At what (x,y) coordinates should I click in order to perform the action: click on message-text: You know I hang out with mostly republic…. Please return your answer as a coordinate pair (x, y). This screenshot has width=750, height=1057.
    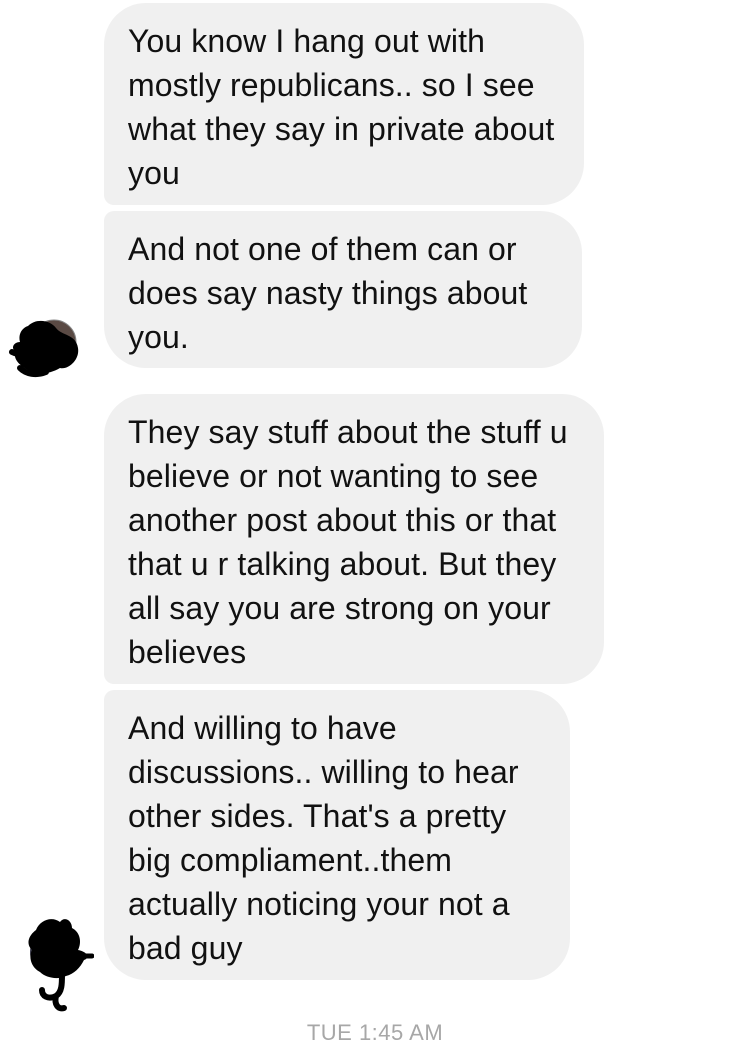
    Looking at the image, I should click on (341, 107).